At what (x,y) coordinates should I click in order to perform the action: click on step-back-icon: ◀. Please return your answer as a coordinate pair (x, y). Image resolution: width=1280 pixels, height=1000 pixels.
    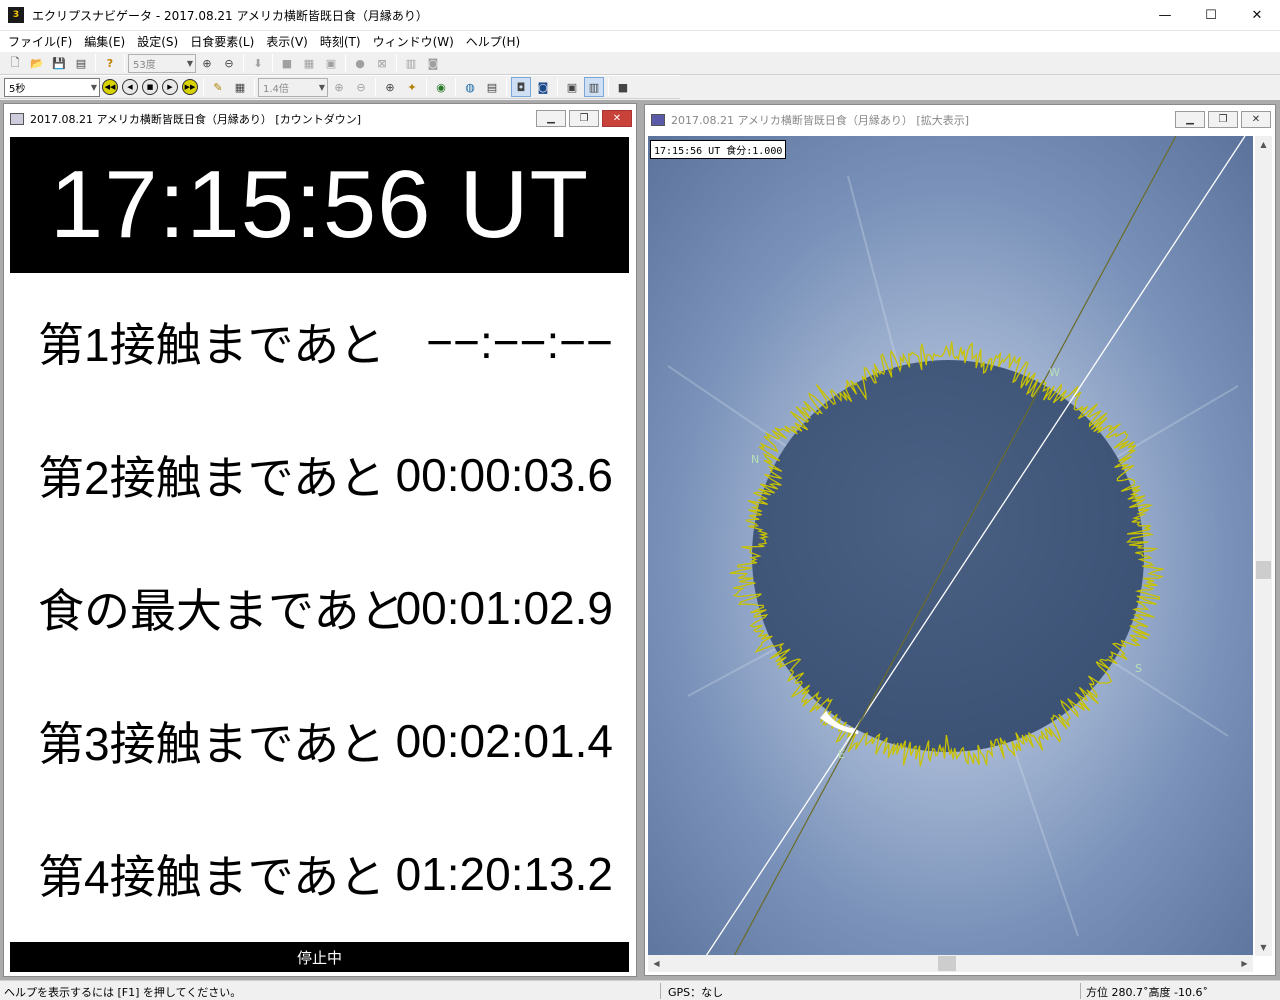
    Looking at the image, I should click on (130, 87).